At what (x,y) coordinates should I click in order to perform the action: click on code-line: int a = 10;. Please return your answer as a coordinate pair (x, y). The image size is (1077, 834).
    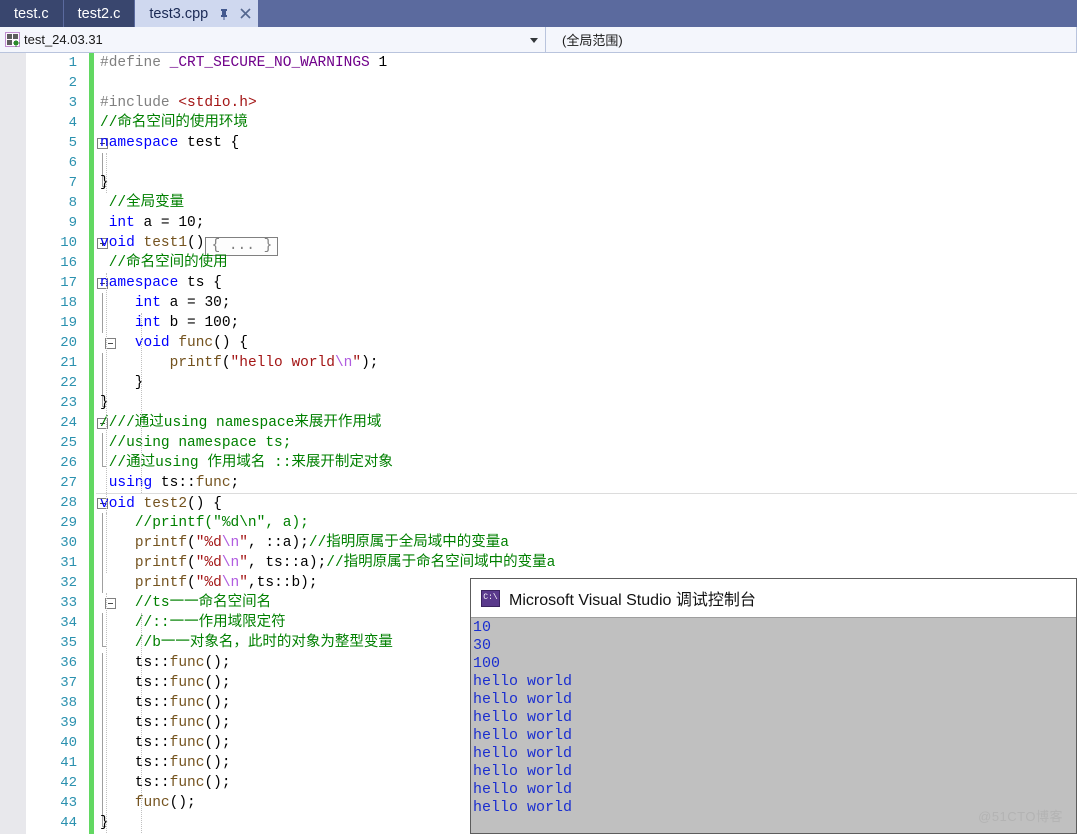
    Looking at the image, I should click on (586, 223).